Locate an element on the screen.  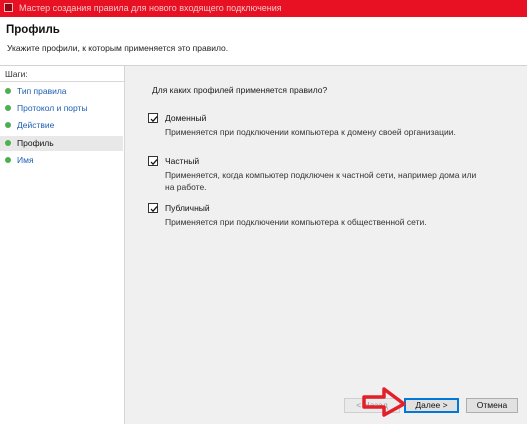
next-button: Далее > is located at coordinates (431, 405).